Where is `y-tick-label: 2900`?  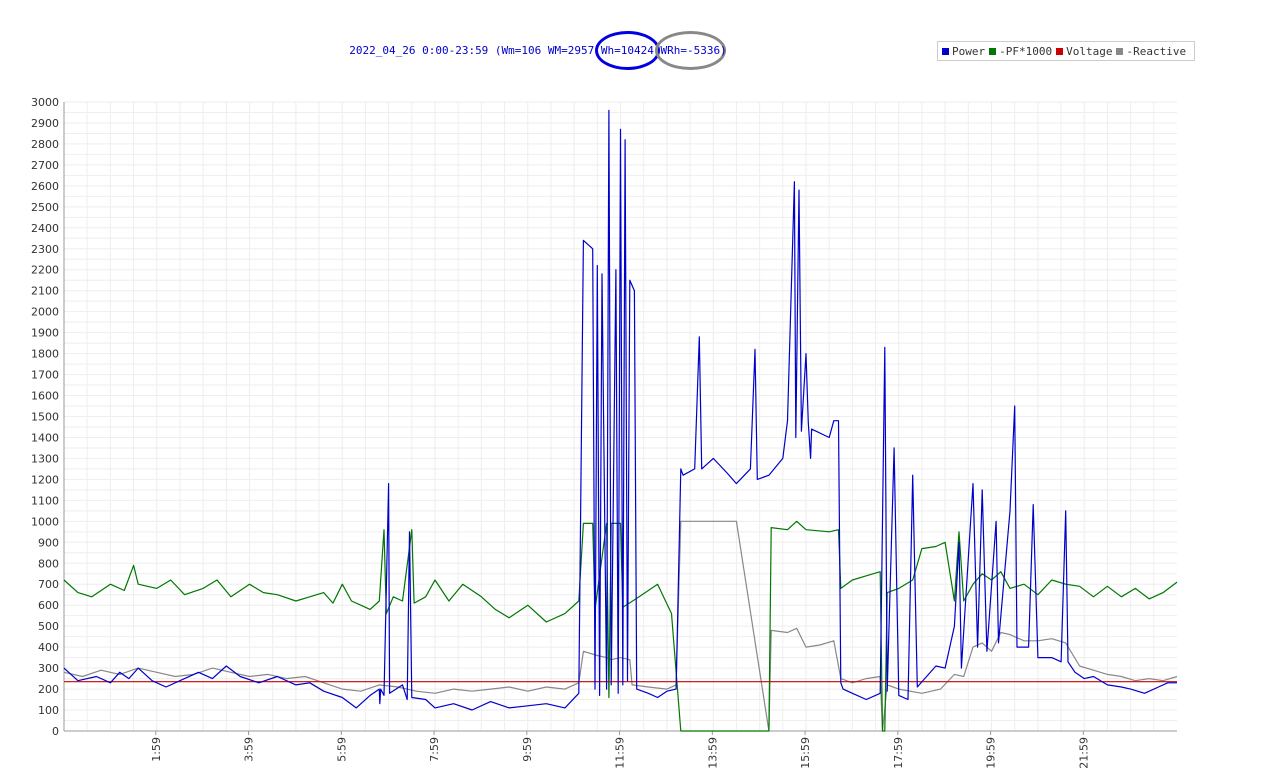 y-tick-label: 2900 is located at coordinates (45, 123).